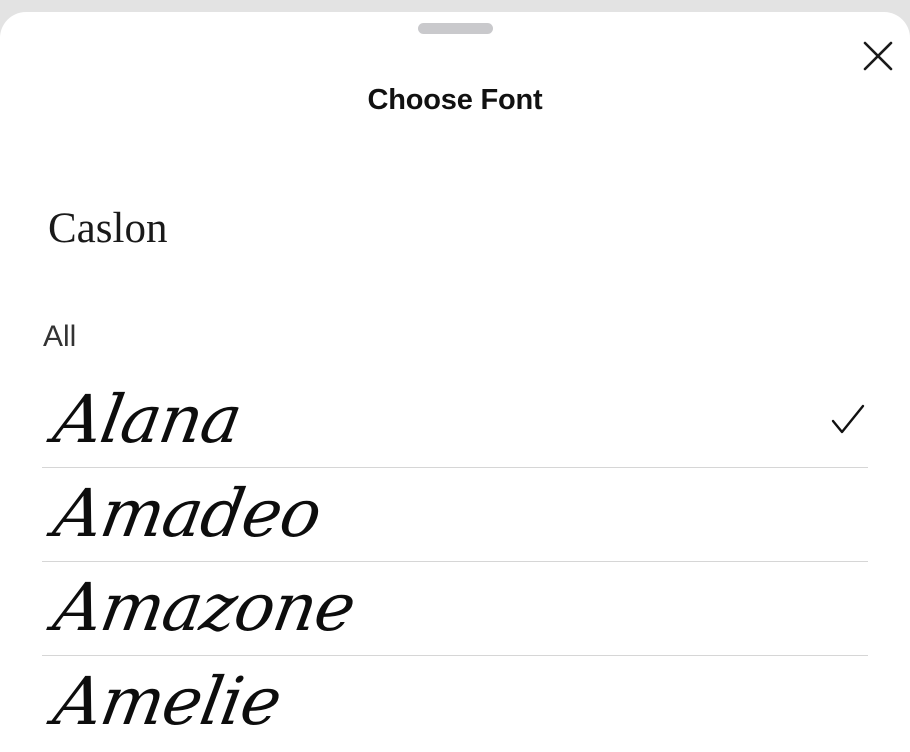 This screenshot has height=752, width=910. Describe the element at coordinates (60, 336) in the screenshot. I see `section-label-all: All` at that location.